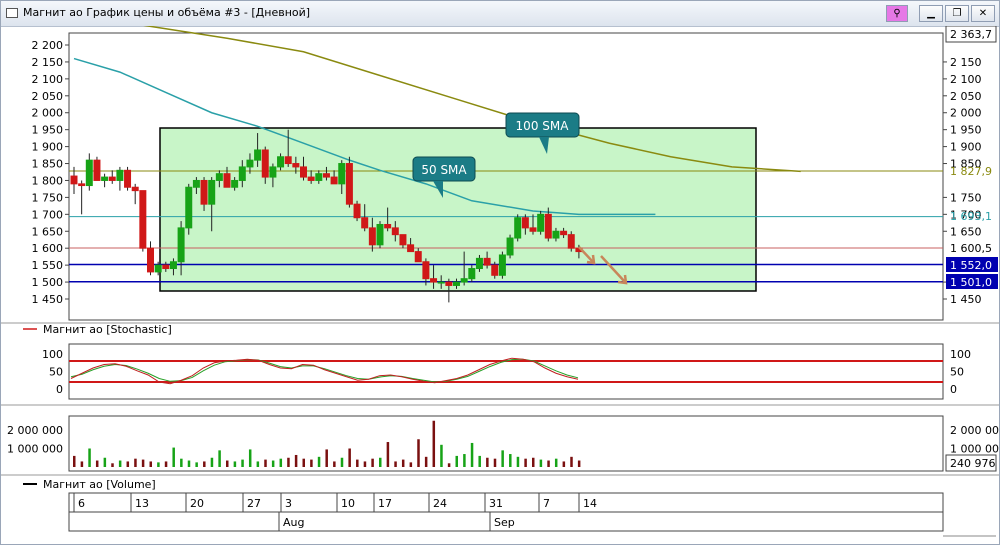 The width and height of the screenshot is (1000, 545). Describe the element at coordinates (957, 372) in the screenshot. I see `stoch-tick-label-right: 50` at that location.